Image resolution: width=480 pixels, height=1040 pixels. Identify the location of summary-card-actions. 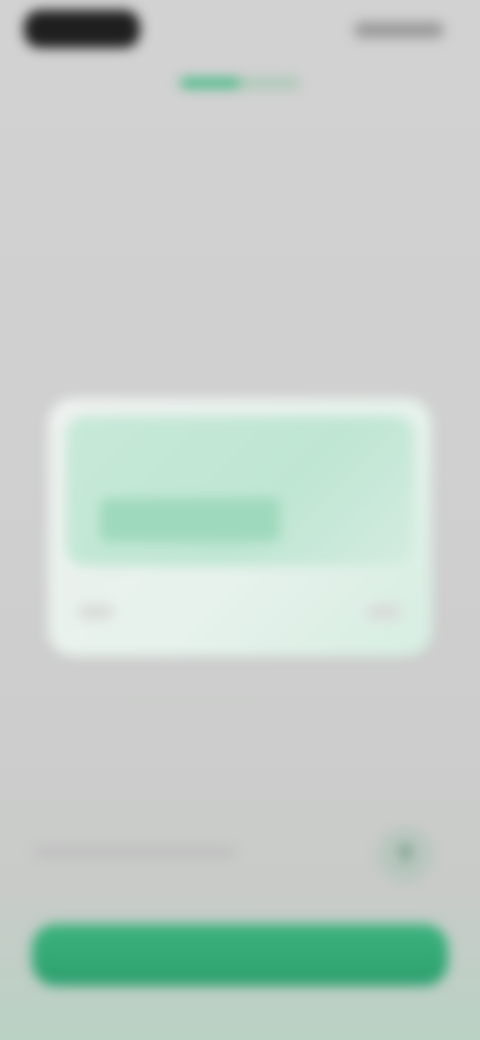
(240, 612).